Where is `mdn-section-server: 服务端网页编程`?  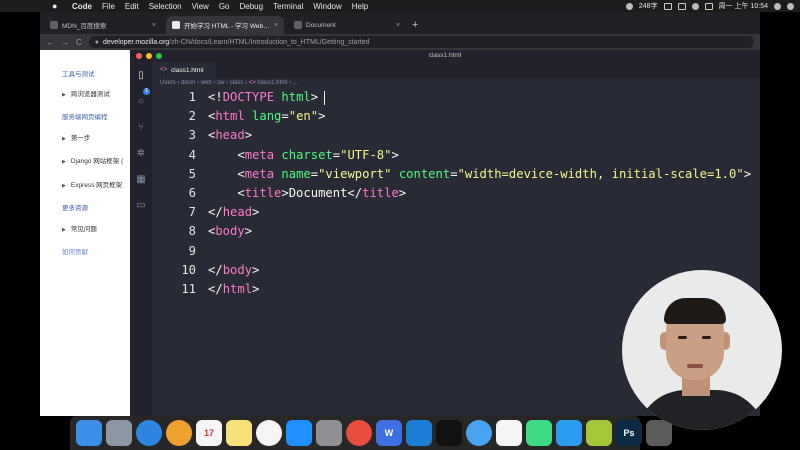
mdn-section-server: 服务端网页编程 is located at coordinates (85, 116).